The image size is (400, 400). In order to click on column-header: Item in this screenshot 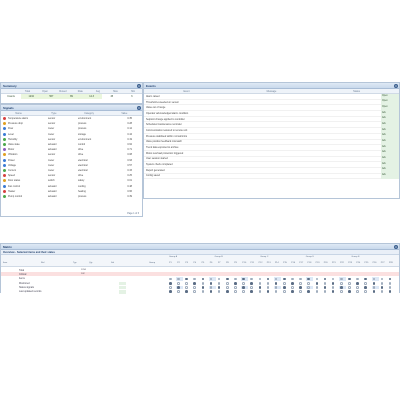, I will do `click(5, 263)`.